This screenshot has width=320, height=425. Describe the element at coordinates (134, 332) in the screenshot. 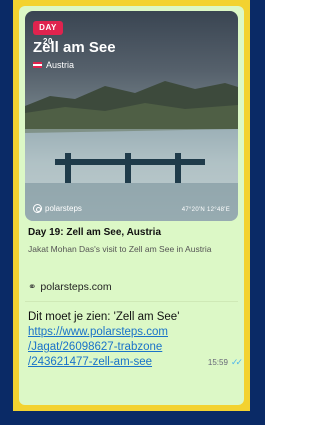

I see `message-link-line-1: https://www.polarsteps.com` at that location.